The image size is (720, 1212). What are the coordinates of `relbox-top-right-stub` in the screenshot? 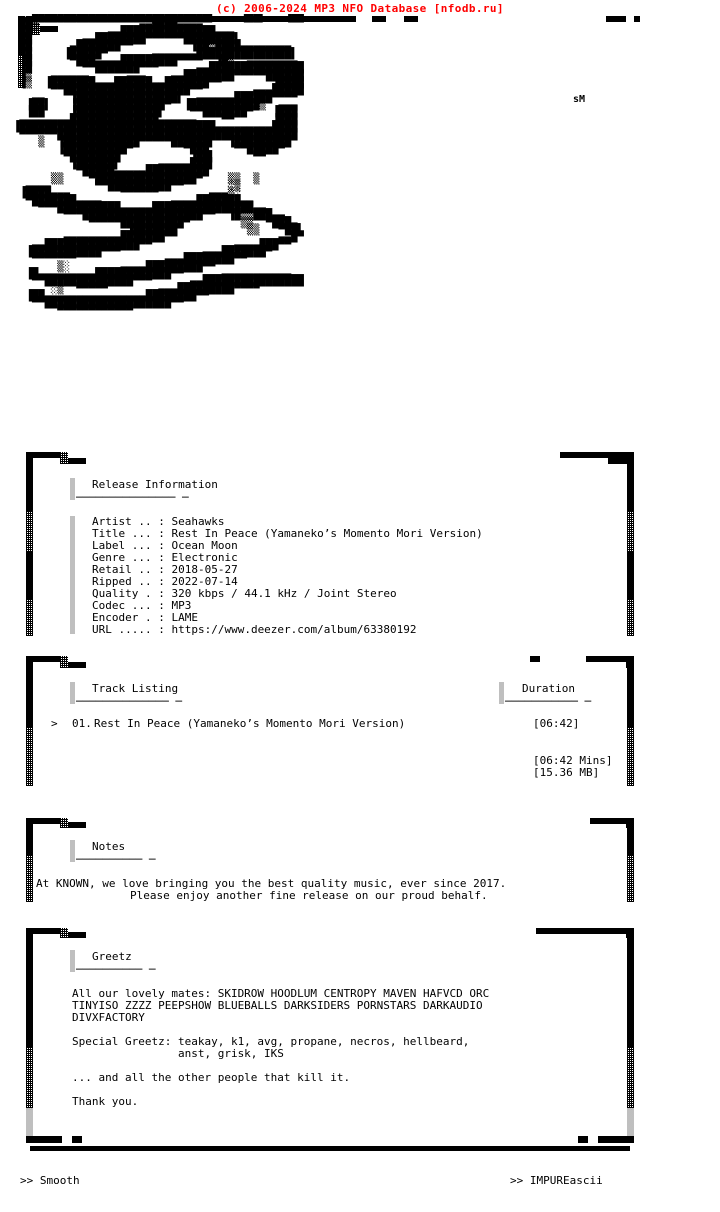 It's located at (617, 461).